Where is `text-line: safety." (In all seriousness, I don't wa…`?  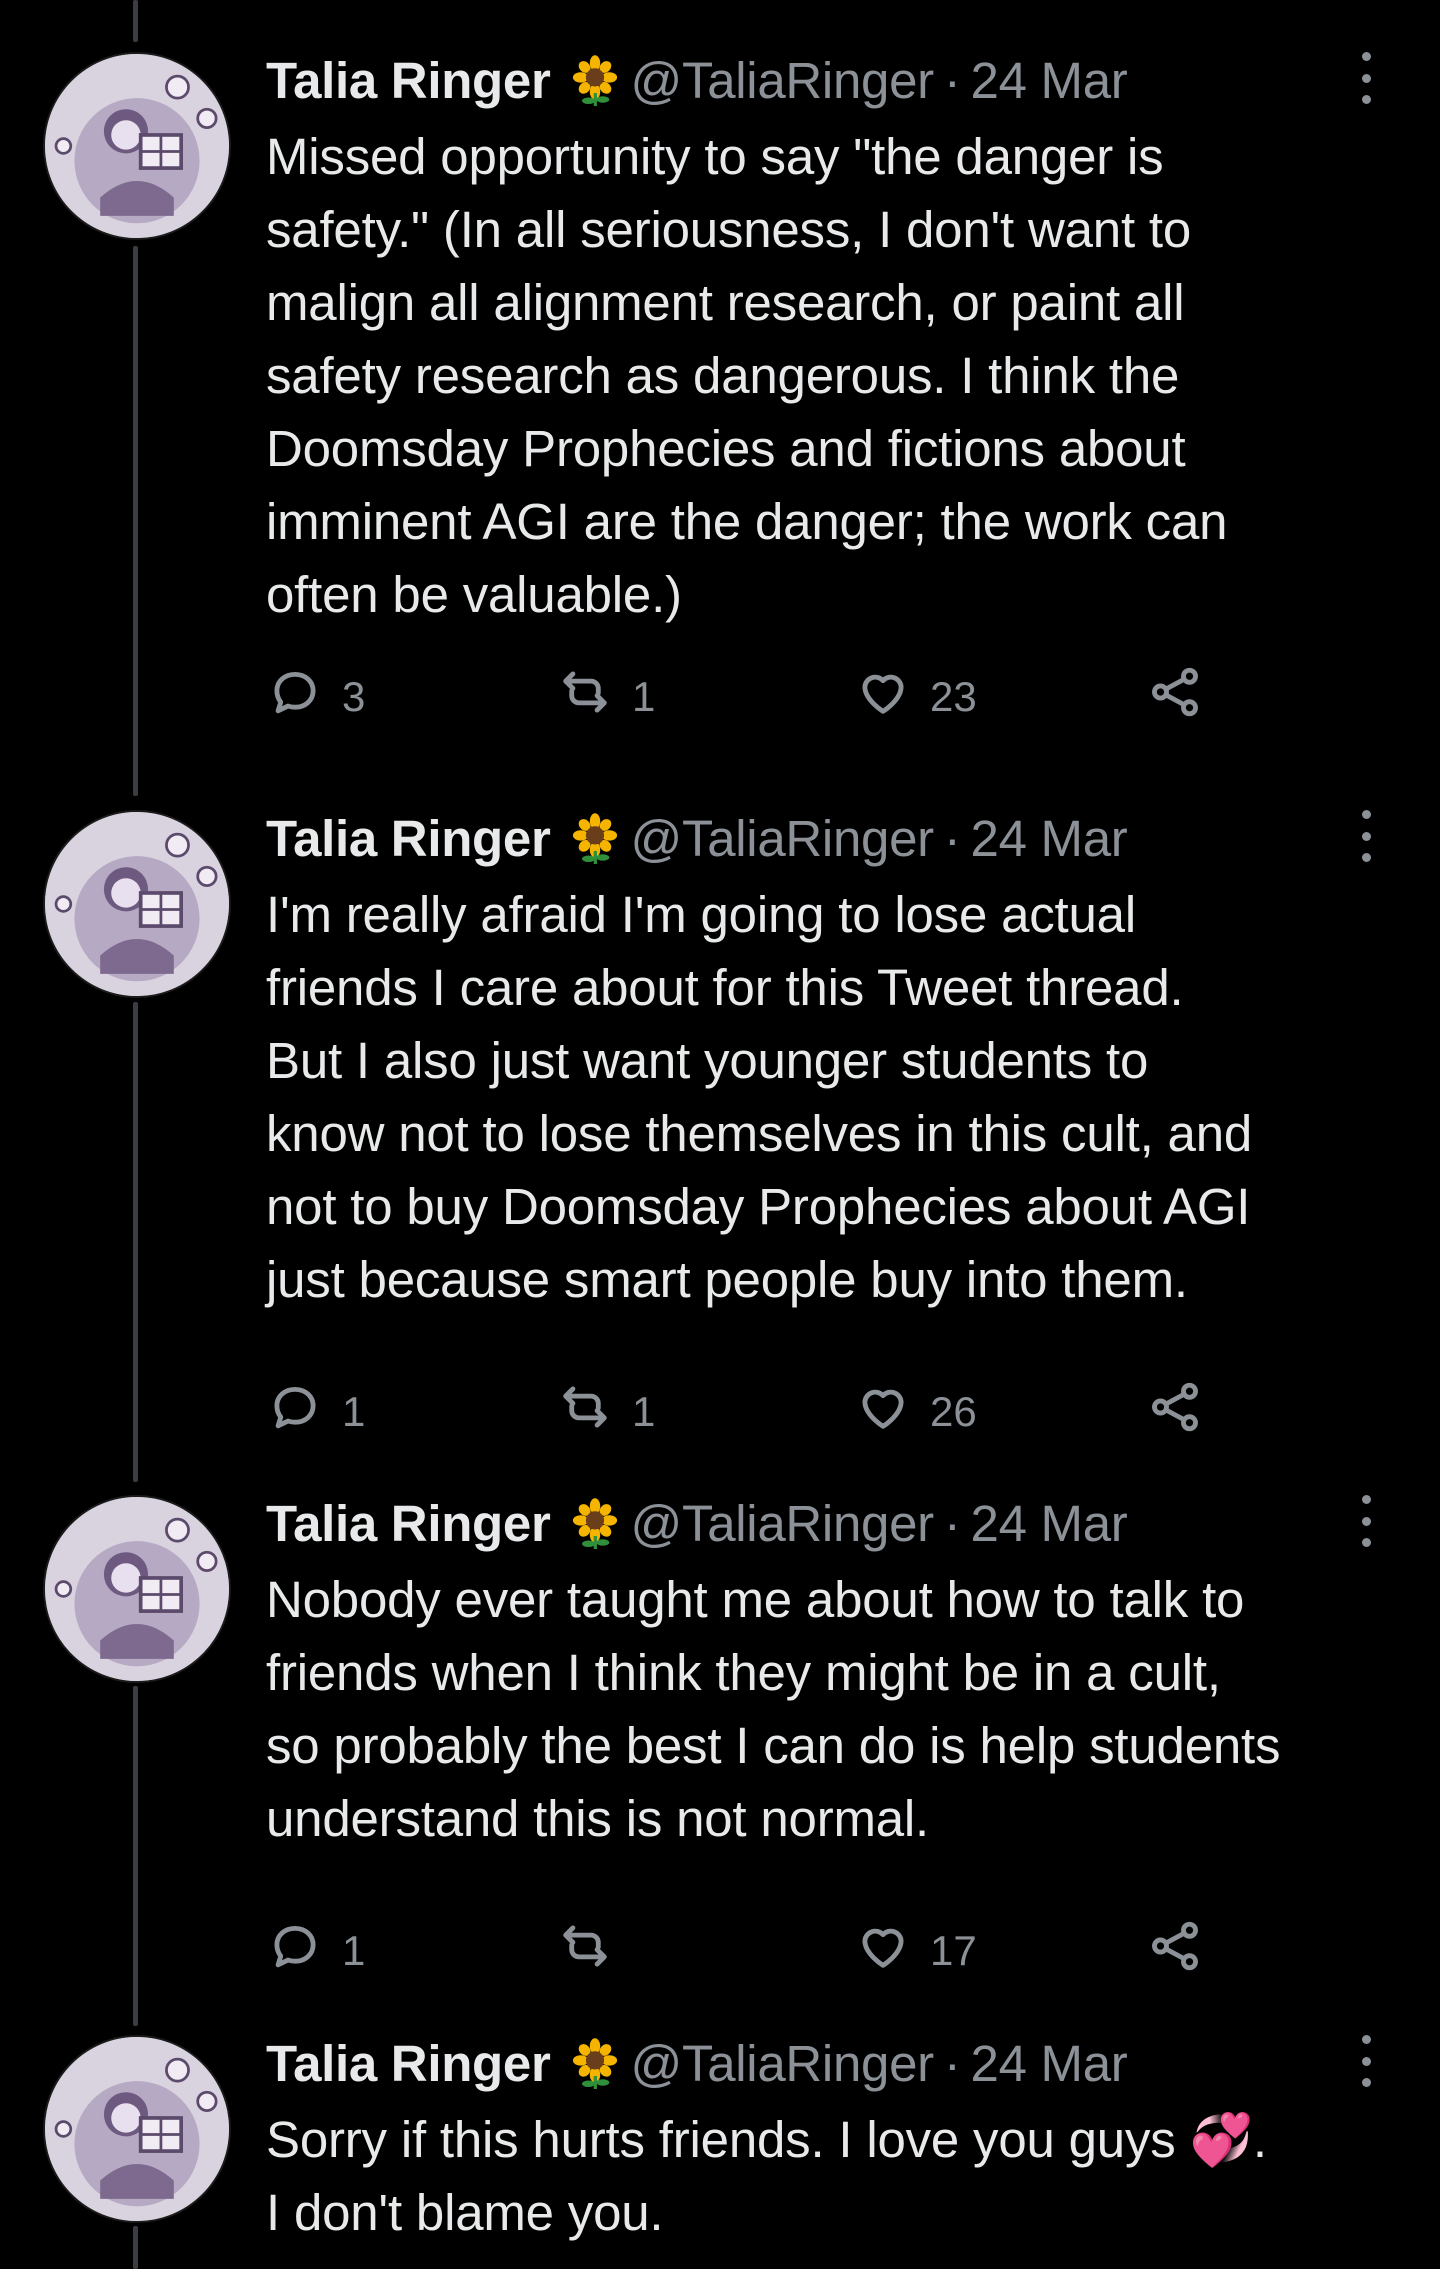 text-line: safety." (In all seriousness, I don't wa… is located at coordinates (729, 229).